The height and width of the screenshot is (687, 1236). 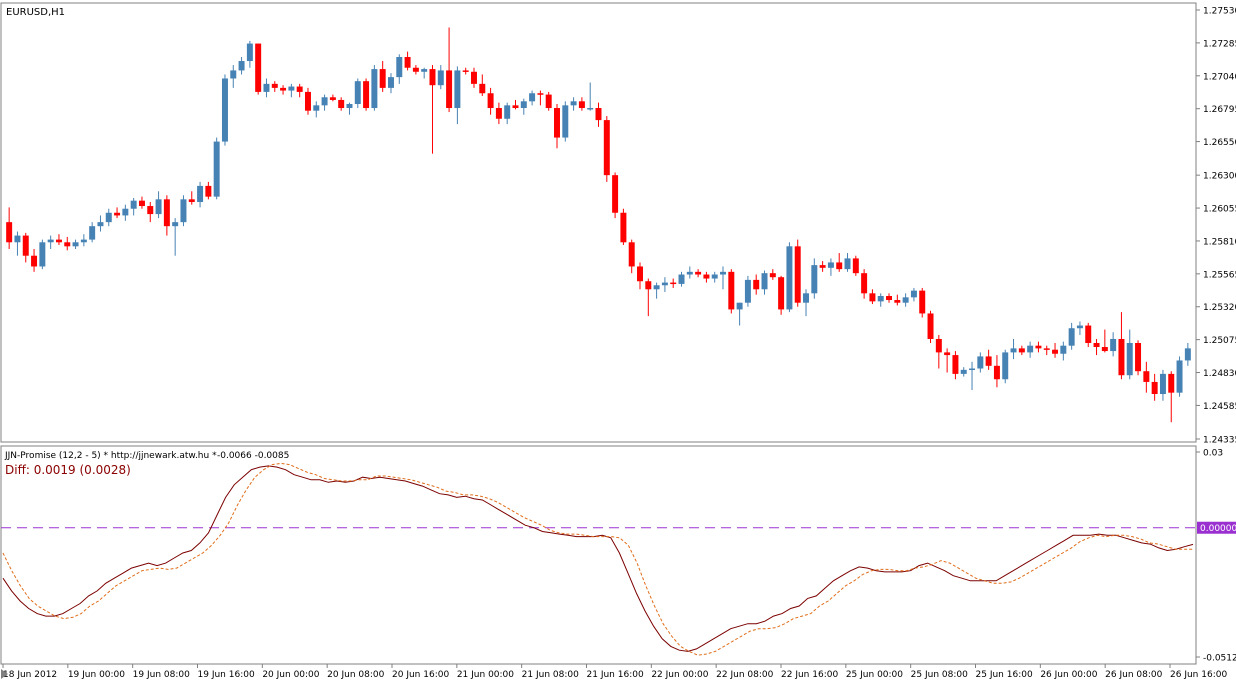 I want to click on time-tick-label: 21 Jun 08:00, so click(x=550, y=675).